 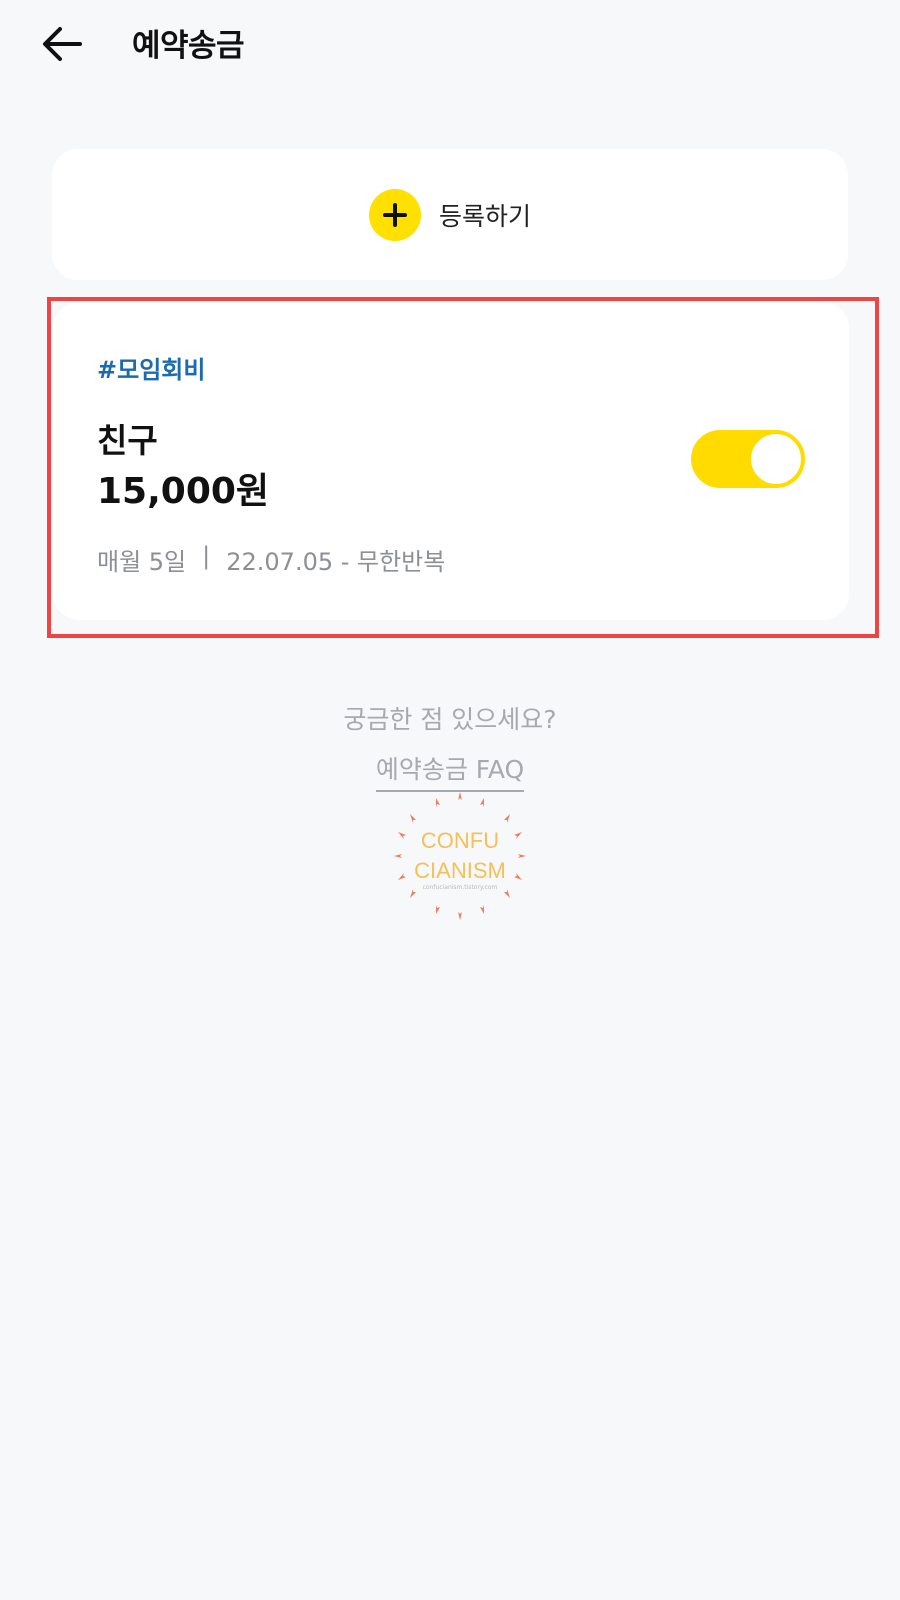 What do you see at coordinates (460, 887) in the screenshot?
I see `watermark-url: confucianism.tistory.com` at bounding box center [460, 887].